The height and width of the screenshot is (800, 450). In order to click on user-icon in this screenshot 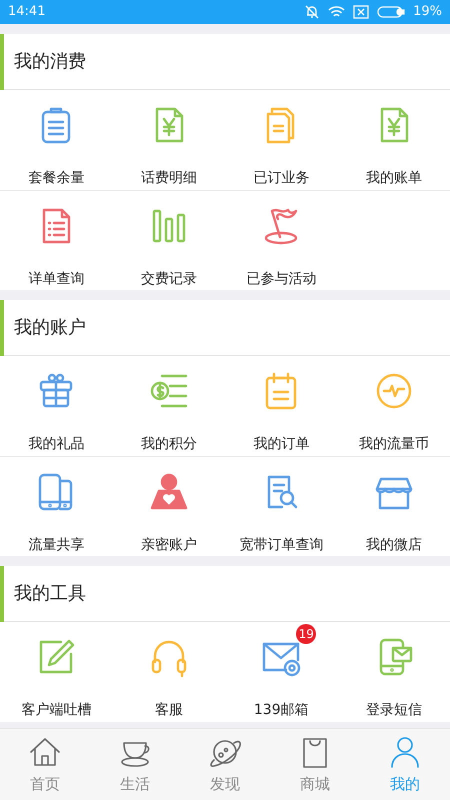, I will do `click(405, 752)`.